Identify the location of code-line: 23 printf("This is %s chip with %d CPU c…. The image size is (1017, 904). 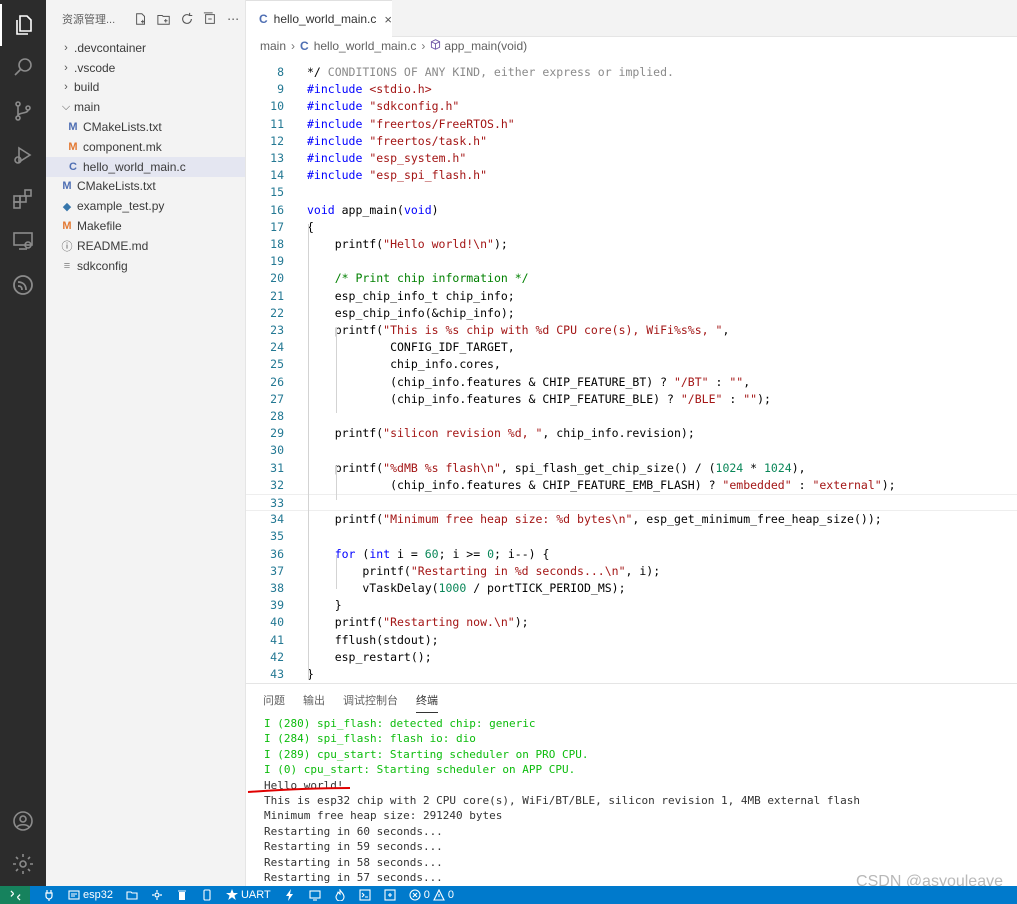
(631, 330).